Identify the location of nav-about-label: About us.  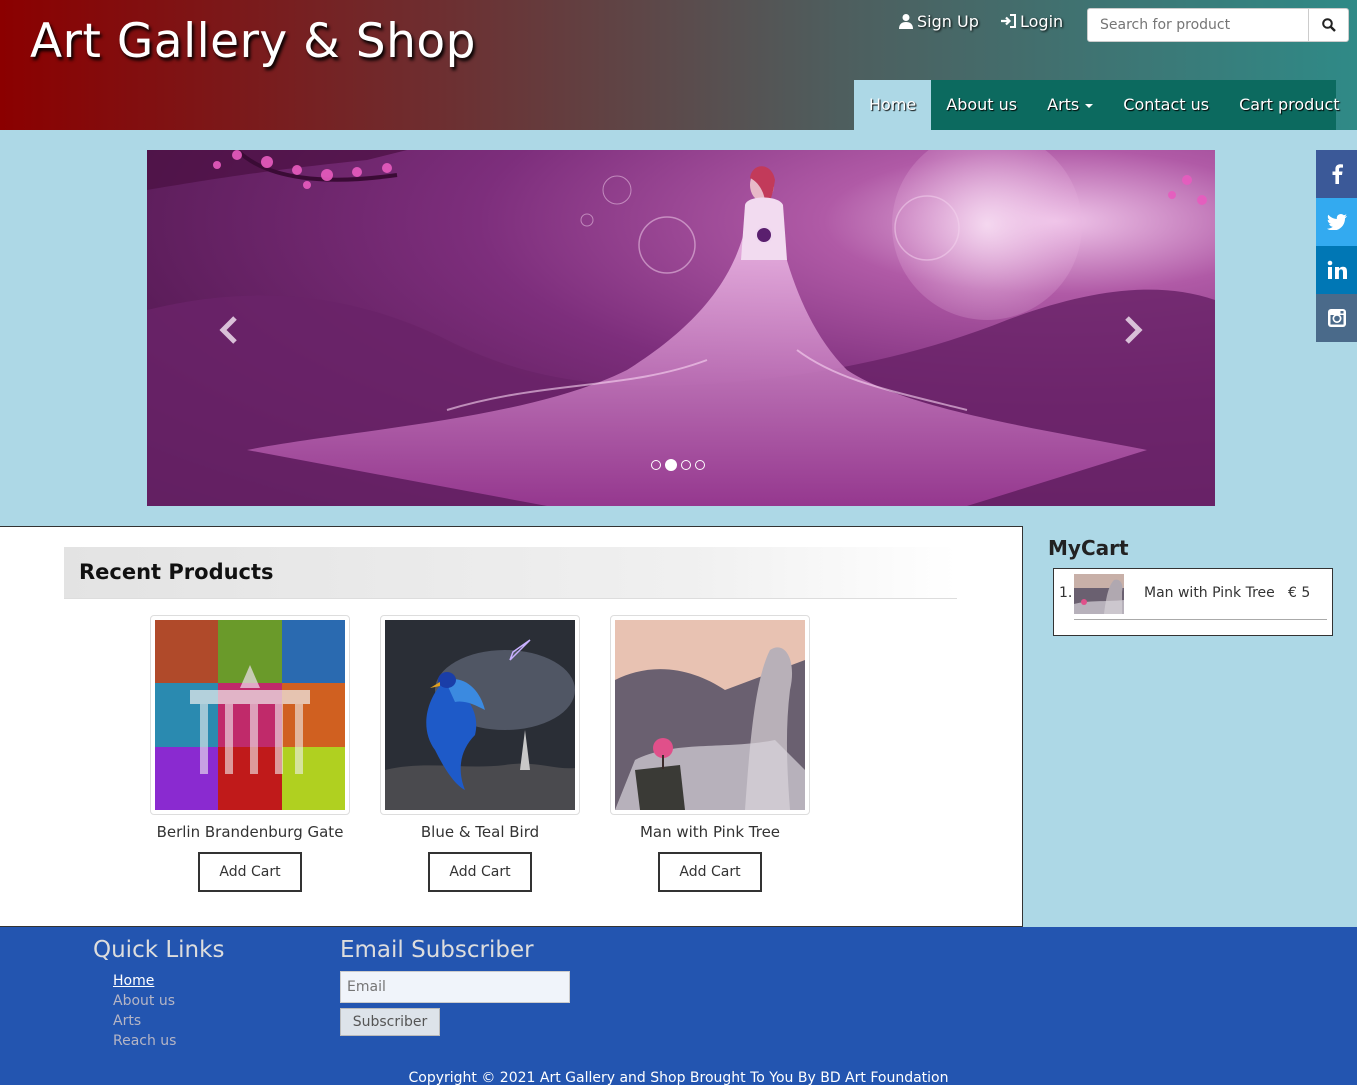
(982, 104).